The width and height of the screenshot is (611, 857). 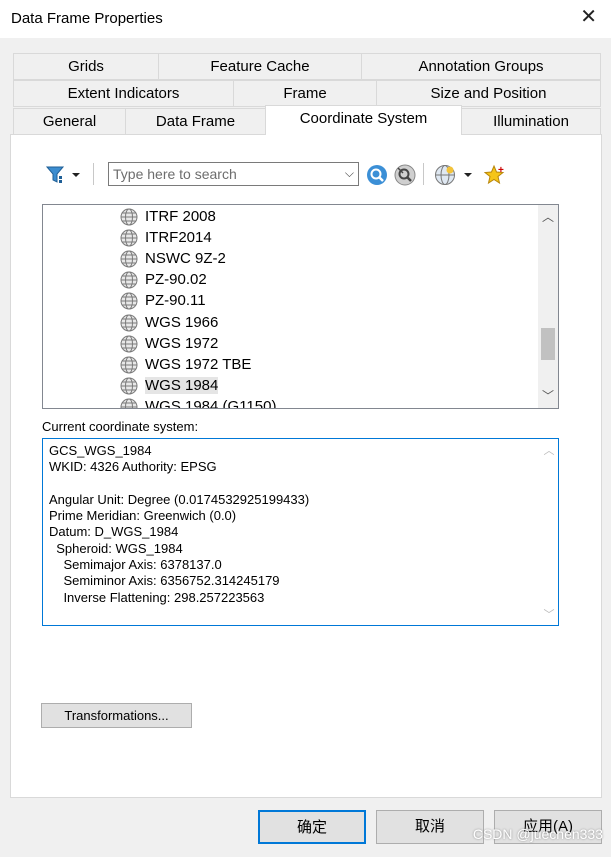 I want to click on search-combo: ⌵, so click(x=233, y=174).